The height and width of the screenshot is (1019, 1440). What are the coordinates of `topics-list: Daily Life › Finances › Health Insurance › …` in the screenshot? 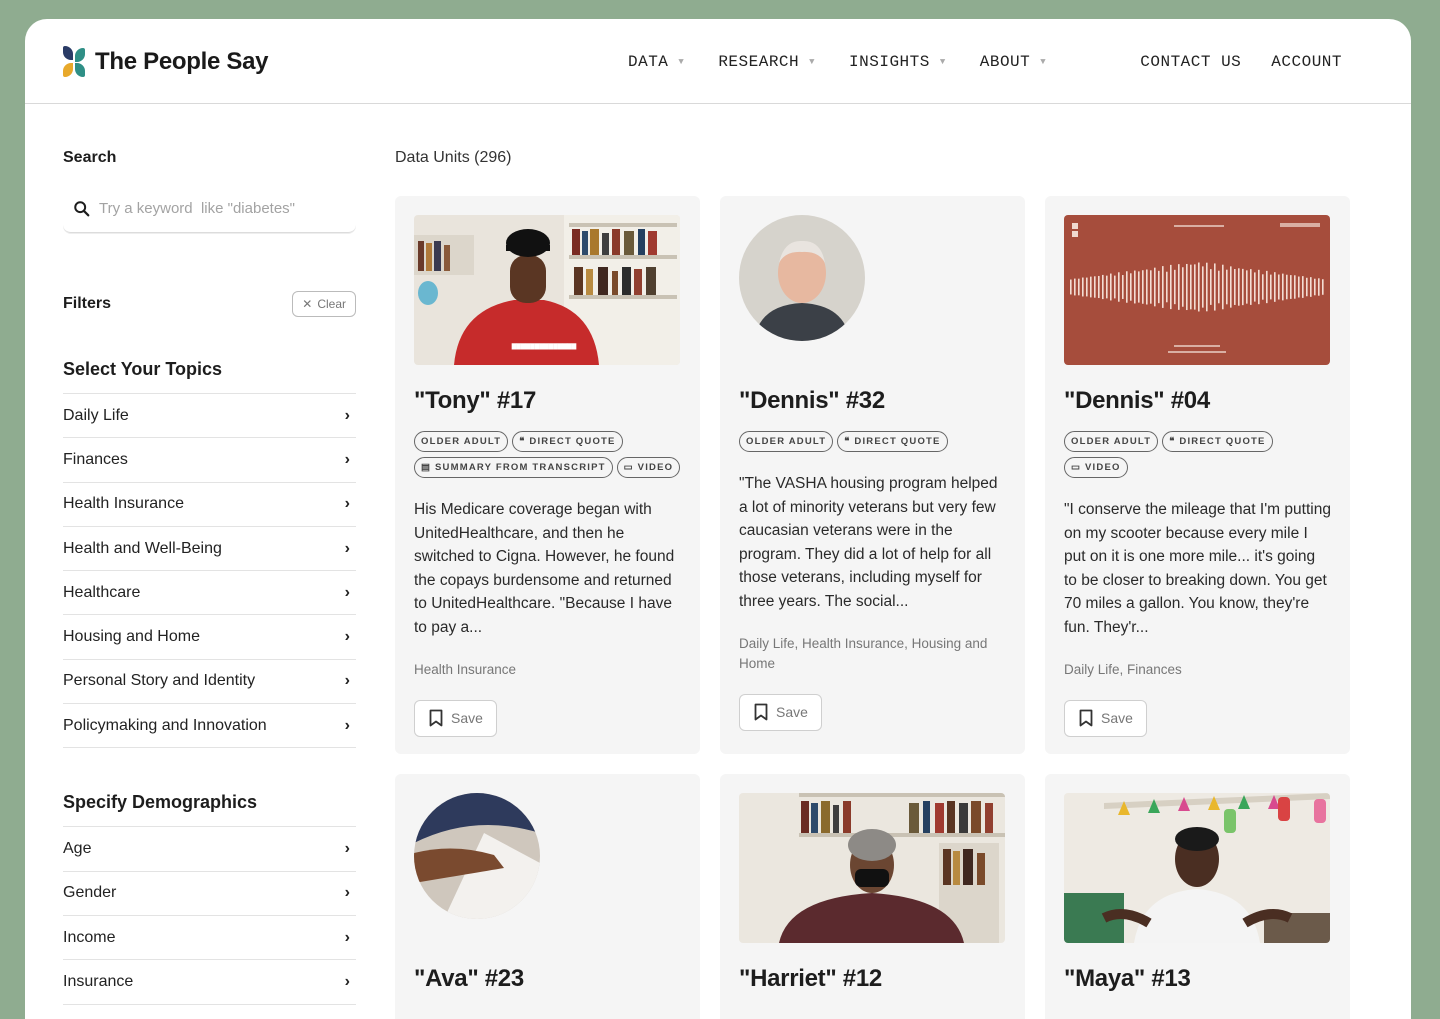 It's located at (209, 571).